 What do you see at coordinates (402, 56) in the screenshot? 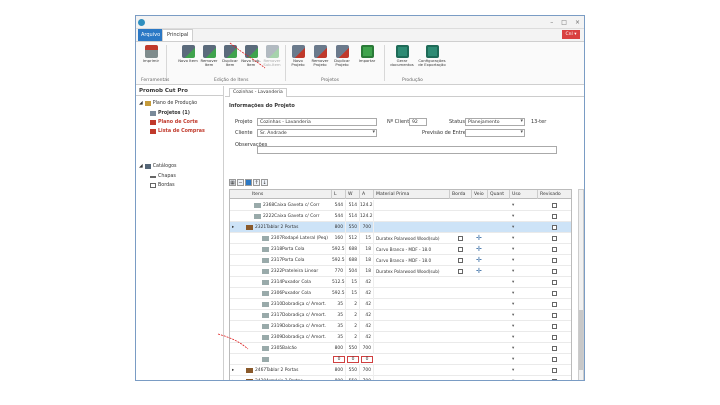
I see `generate-docs-button: Gerar documentos` at bounding box center [402, 56].